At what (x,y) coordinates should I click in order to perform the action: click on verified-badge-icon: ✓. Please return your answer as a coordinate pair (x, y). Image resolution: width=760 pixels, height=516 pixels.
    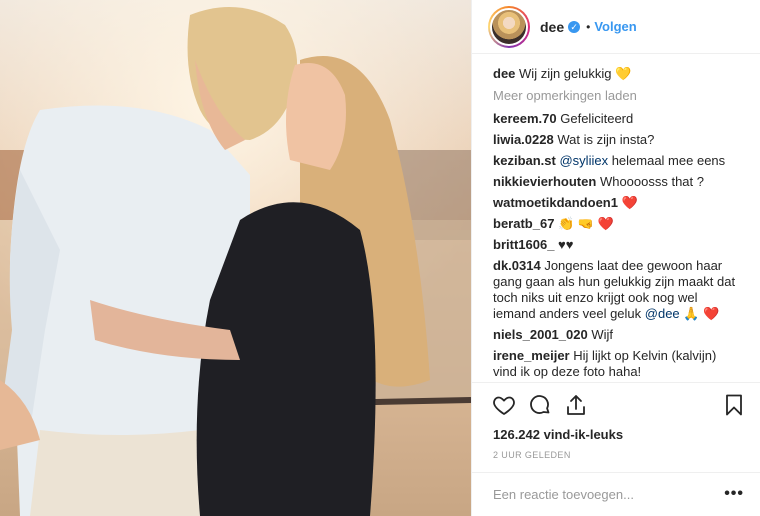
    Looking at the image, I should click on (574, 26).